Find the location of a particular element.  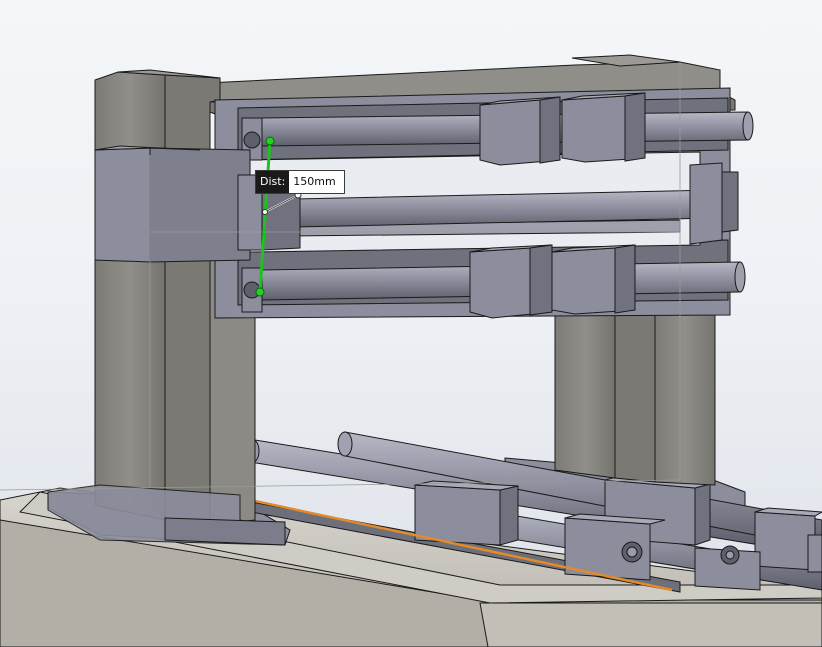

dimension-callout: Dist: 150mm is located at coordinates (300, 182).